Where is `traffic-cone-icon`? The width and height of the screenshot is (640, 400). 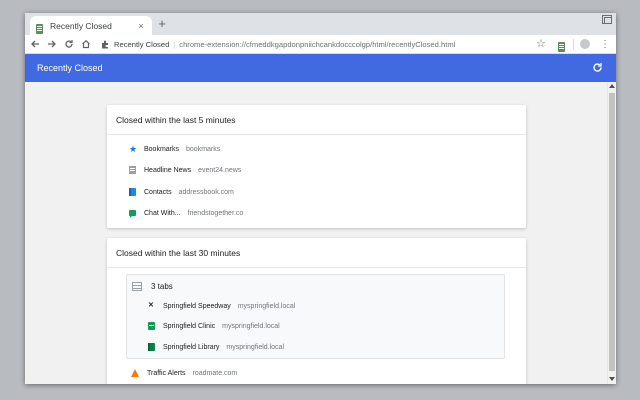
traffic-cone-icon is located at coordinates (135, 373).